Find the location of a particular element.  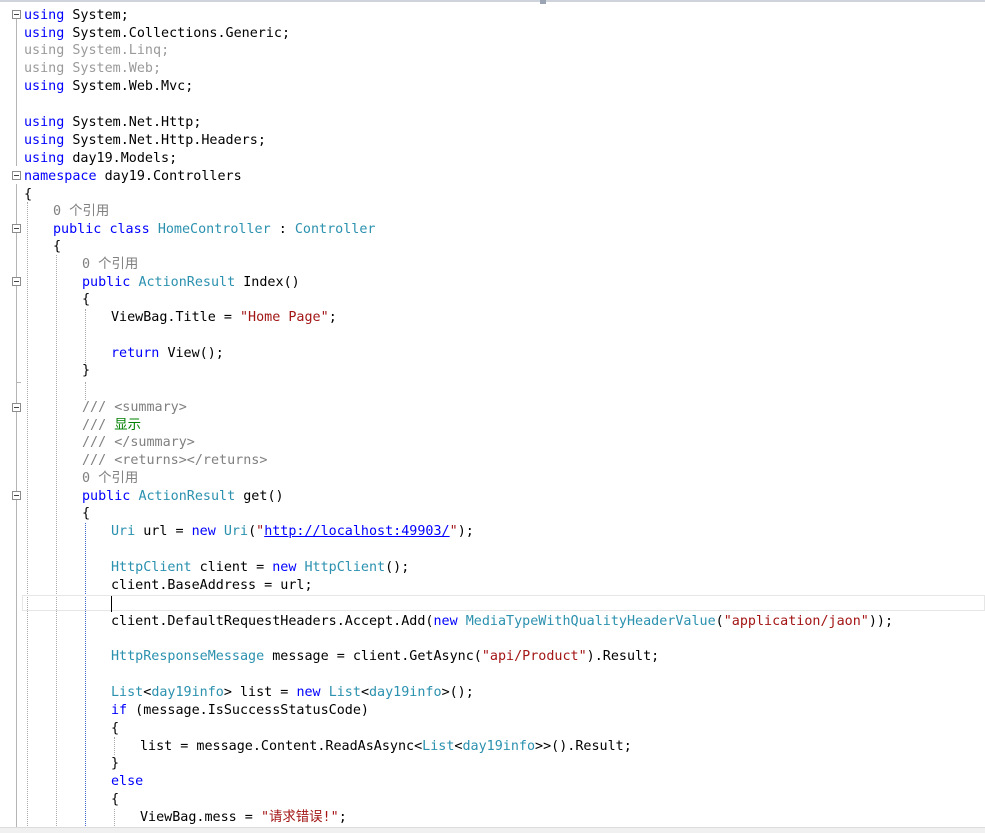

code-line: if (message.IsSuccessStatusCode) is located at coordinates (240, 711).